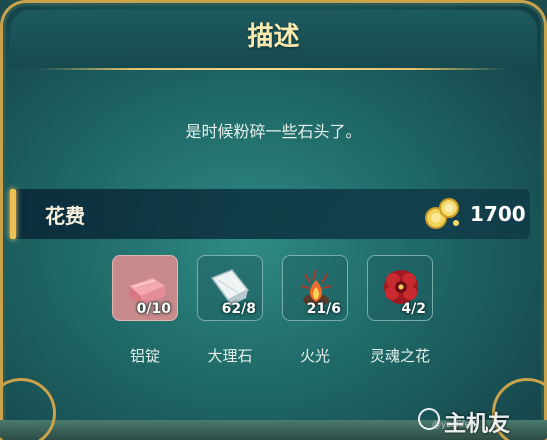 This screenshot has height=440, width=547. What do you see at coordinates (314, 356) in the screenshot?
I see `material-name: 火光` at bounding box center [314, 356].